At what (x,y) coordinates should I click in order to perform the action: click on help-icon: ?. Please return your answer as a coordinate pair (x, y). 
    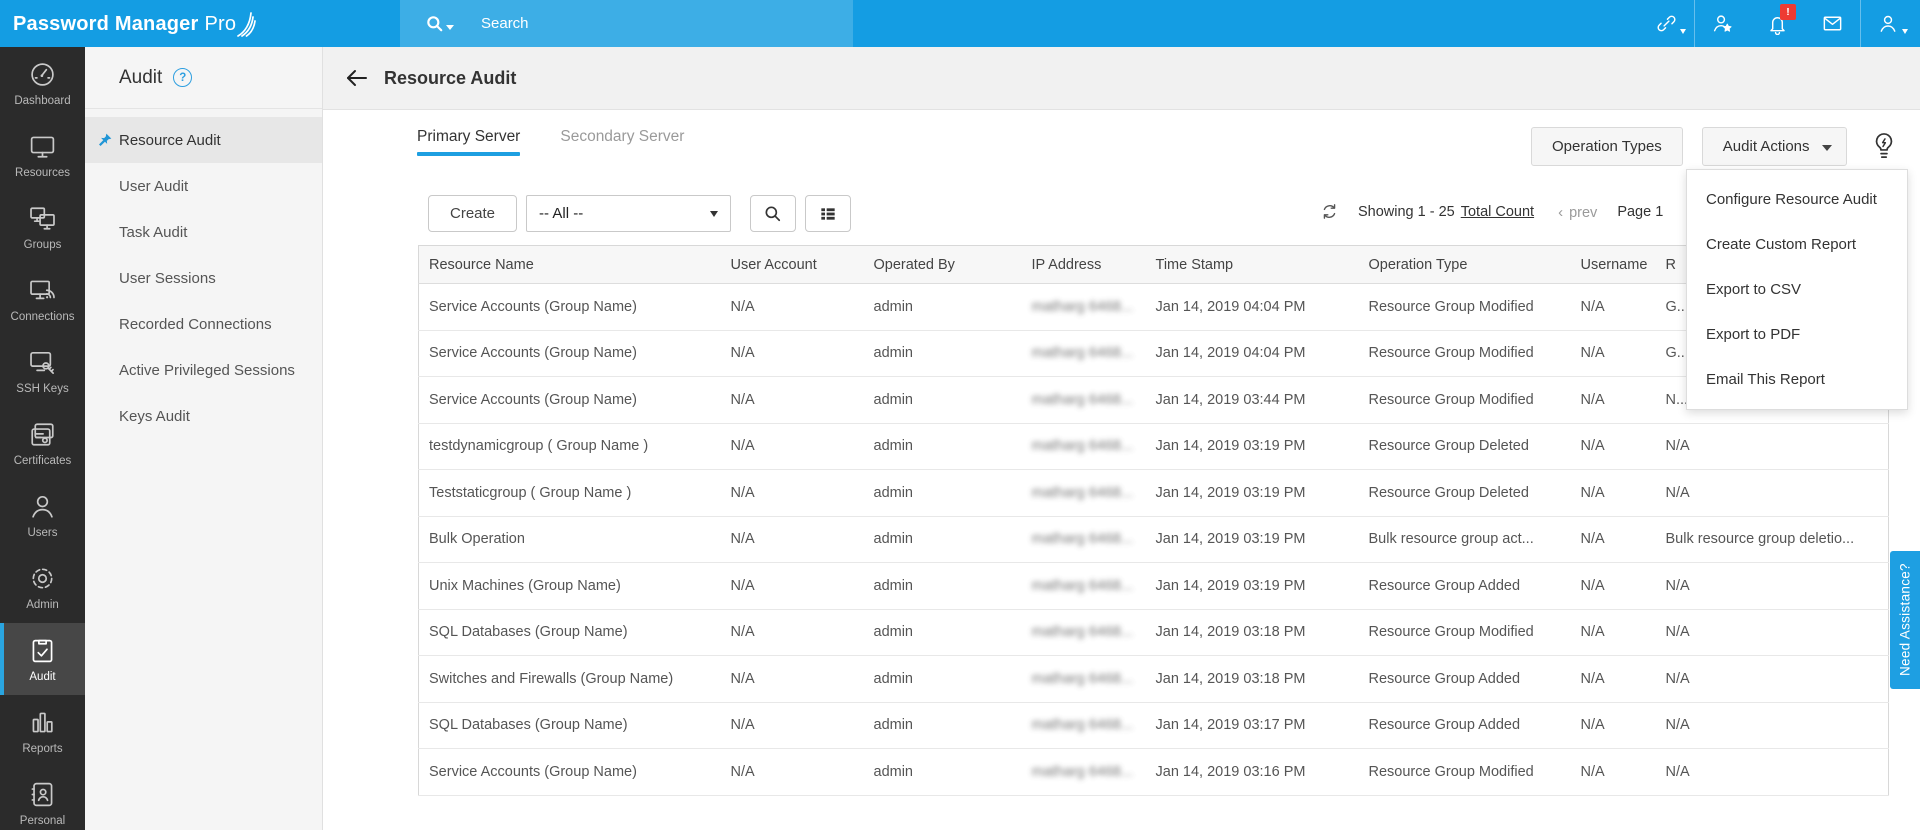
    Looking at the image, I should click on (183, 77).